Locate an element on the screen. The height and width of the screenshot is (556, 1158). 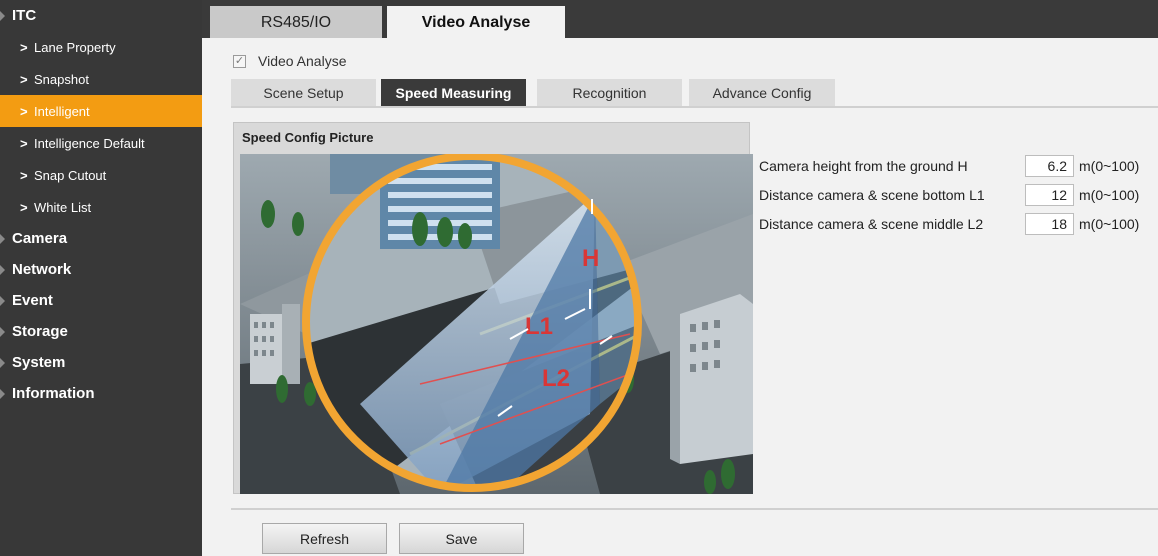
panel-title: Speed Config Picture is located at coordinates (308, 137).